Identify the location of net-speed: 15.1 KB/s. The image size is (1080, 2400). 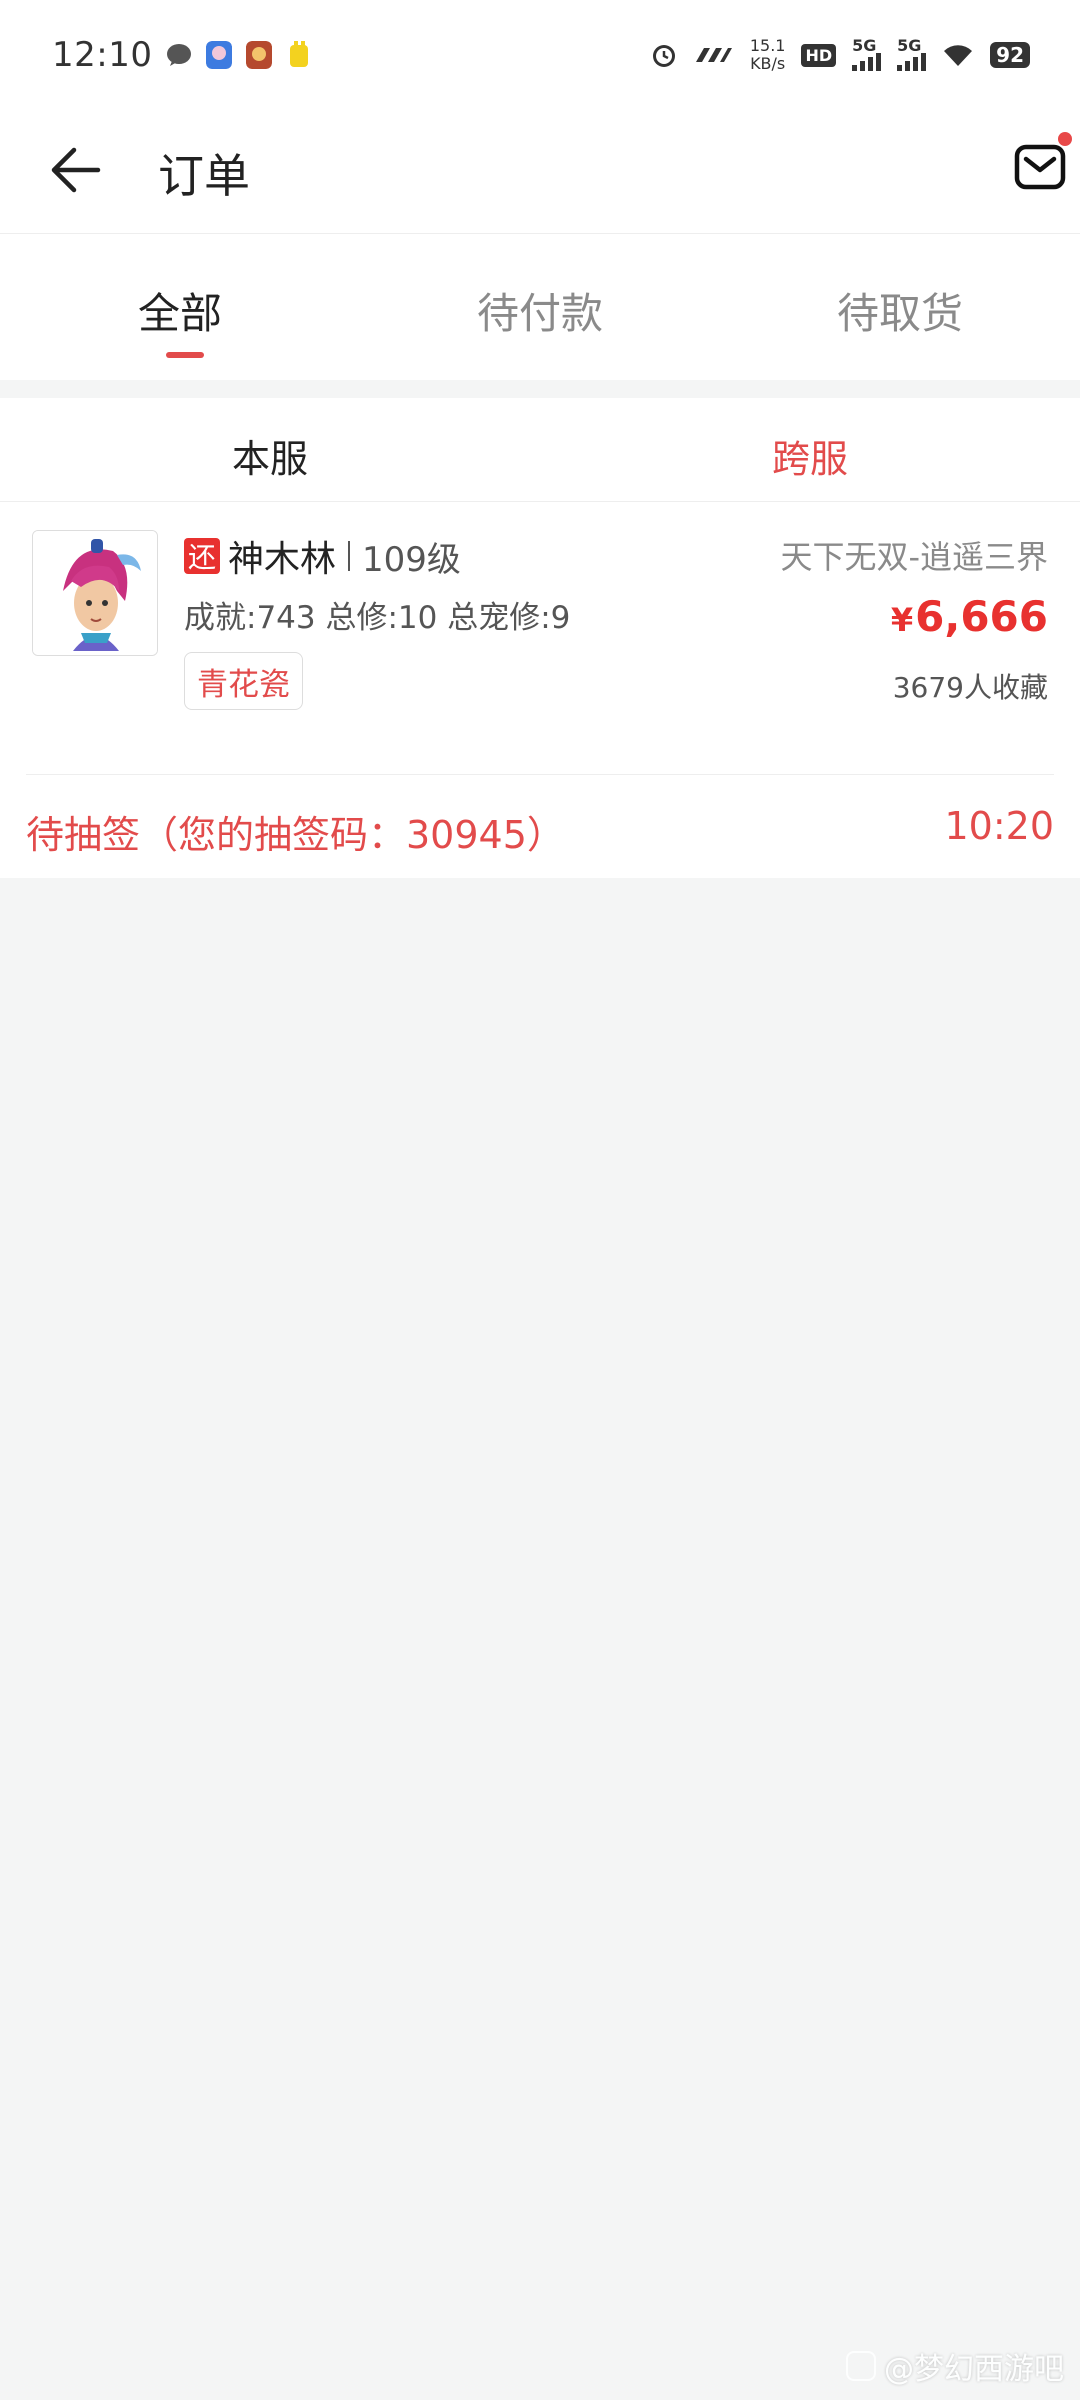
(768, 55).